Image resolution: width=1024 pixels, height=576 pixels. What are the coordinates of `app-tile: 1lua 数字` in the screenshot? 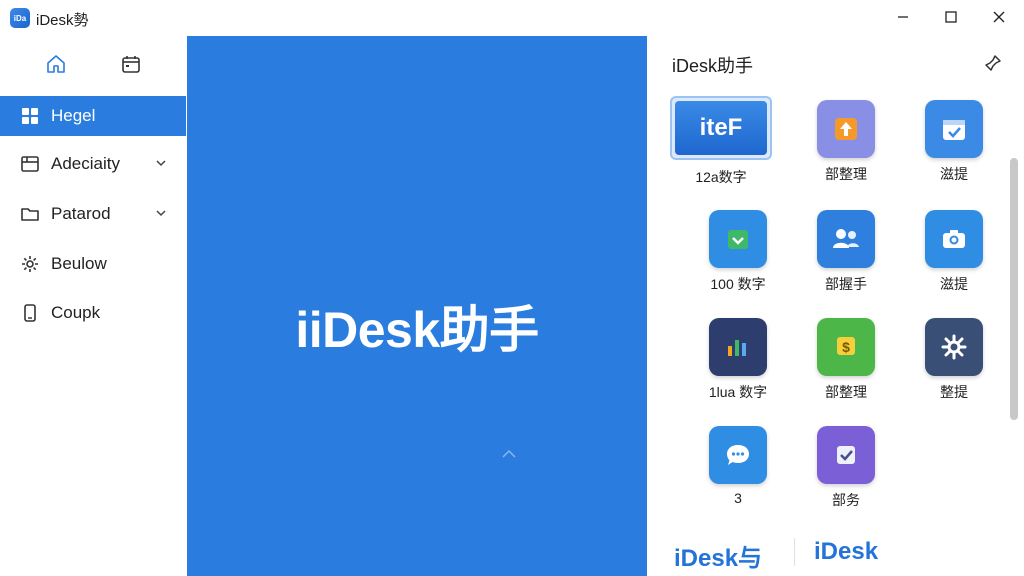 It's located at (738, 364).